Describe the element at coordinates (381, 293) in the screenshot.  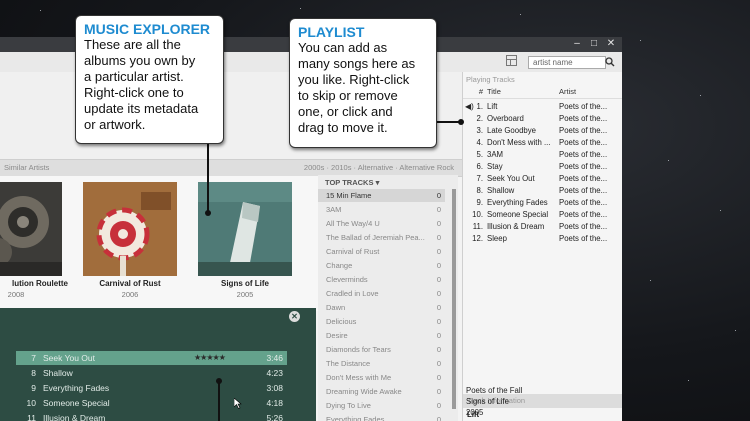
I see `list-item: Cradled in Love 0` at that location.